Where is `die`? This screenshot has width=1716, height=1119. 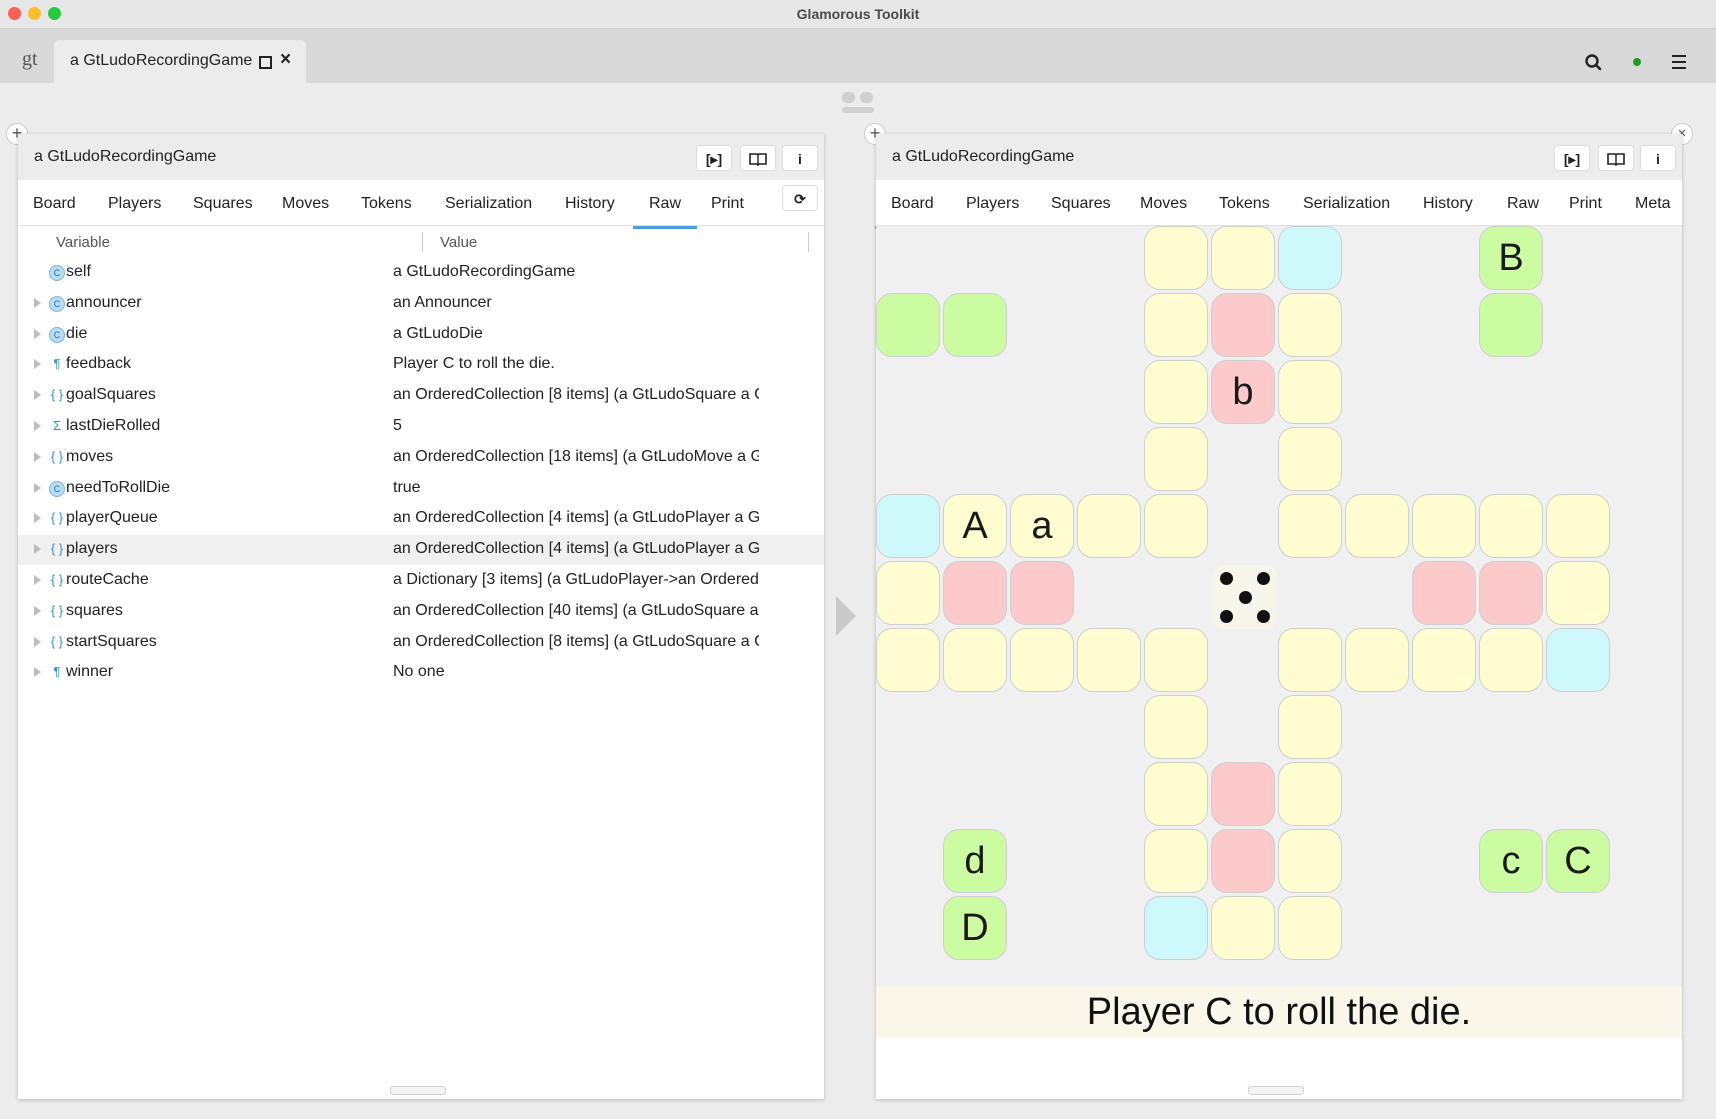 die is located at coordinates (1245, 597).